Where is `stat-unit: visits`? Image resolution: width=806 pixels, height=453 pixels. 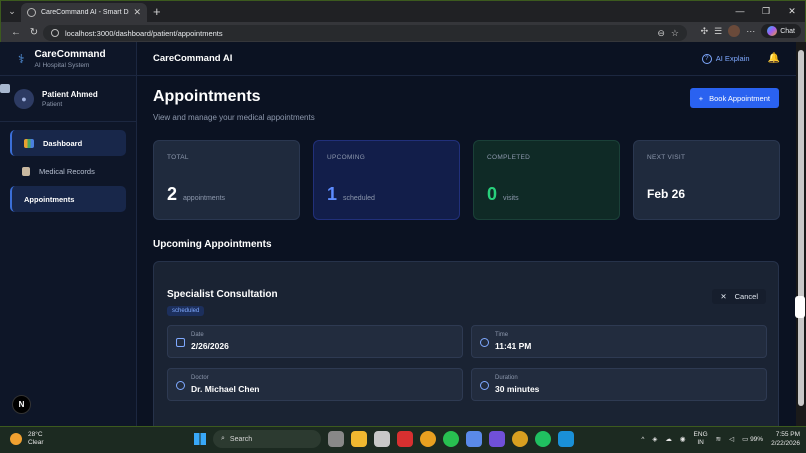 stat-unit: visits is located at coordinates (511, 198).